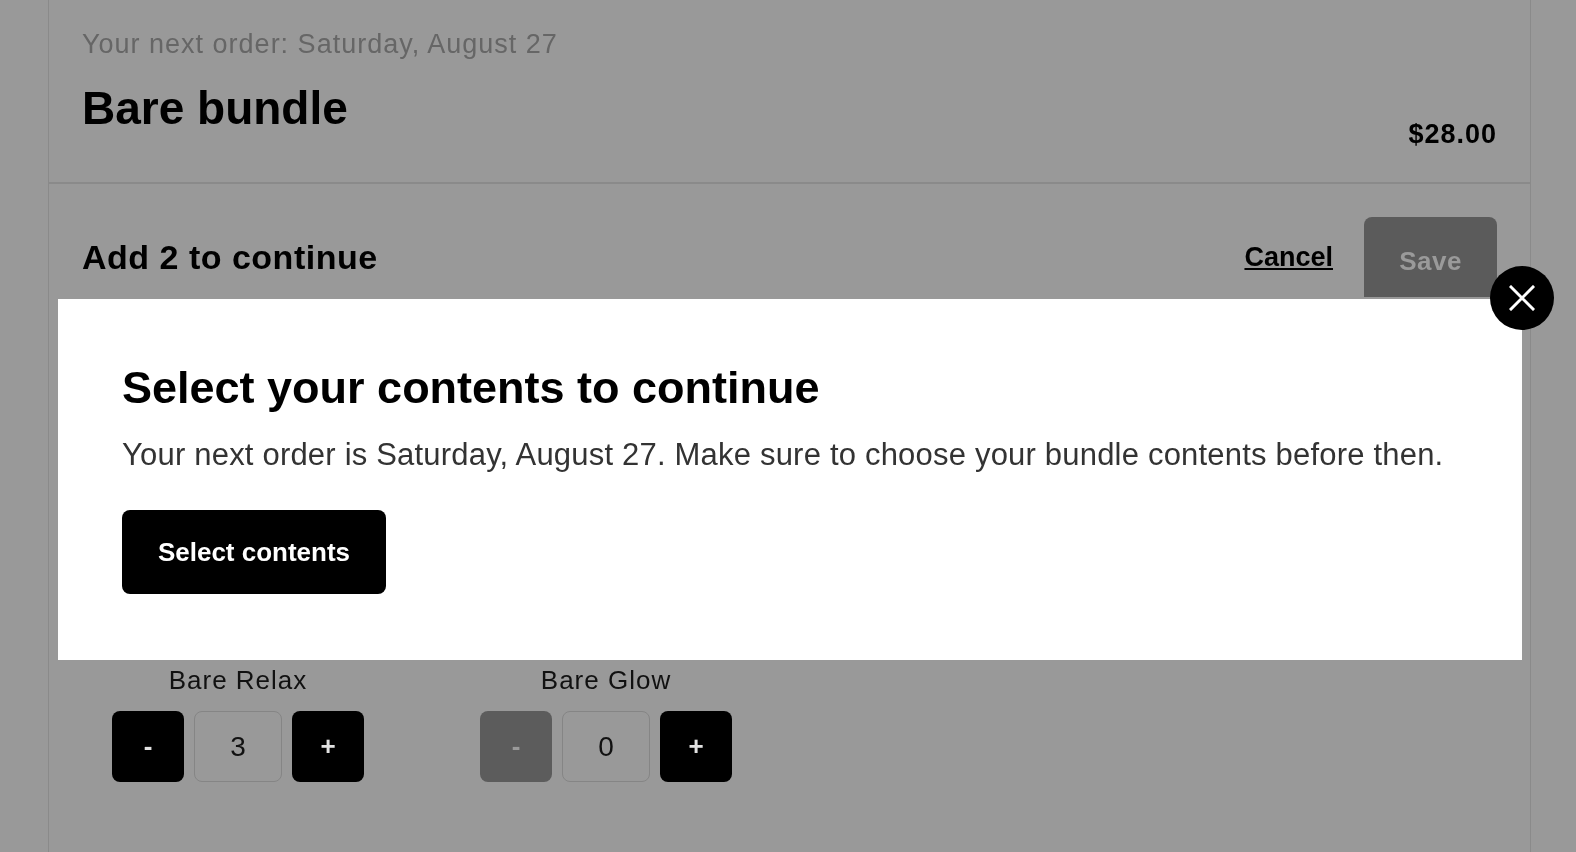  What do you see at coordinates (230, 257) in the screenshot?
I see `selection-prompt: Add 2 to continue` at bounding box center [230, 257].